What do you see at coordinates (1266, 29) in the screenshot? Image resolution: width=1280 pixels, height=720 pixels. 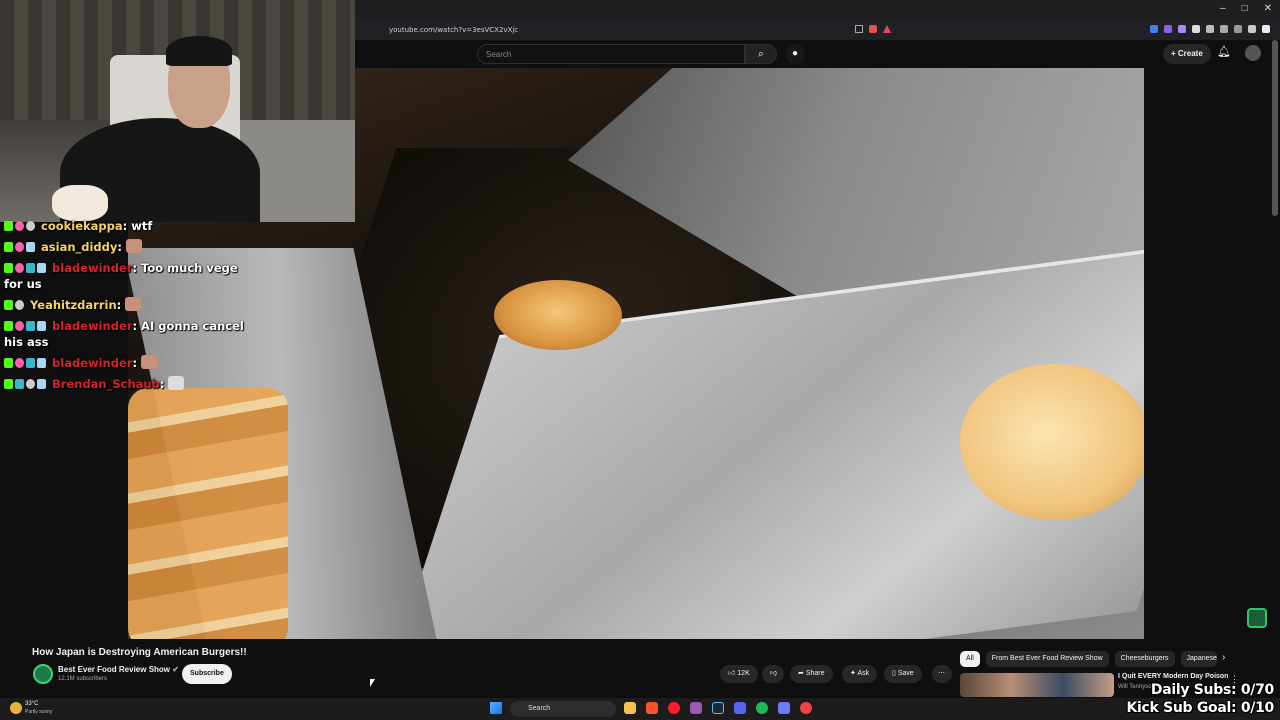 I see `menu-icon` at bounding box center [1266, 29].